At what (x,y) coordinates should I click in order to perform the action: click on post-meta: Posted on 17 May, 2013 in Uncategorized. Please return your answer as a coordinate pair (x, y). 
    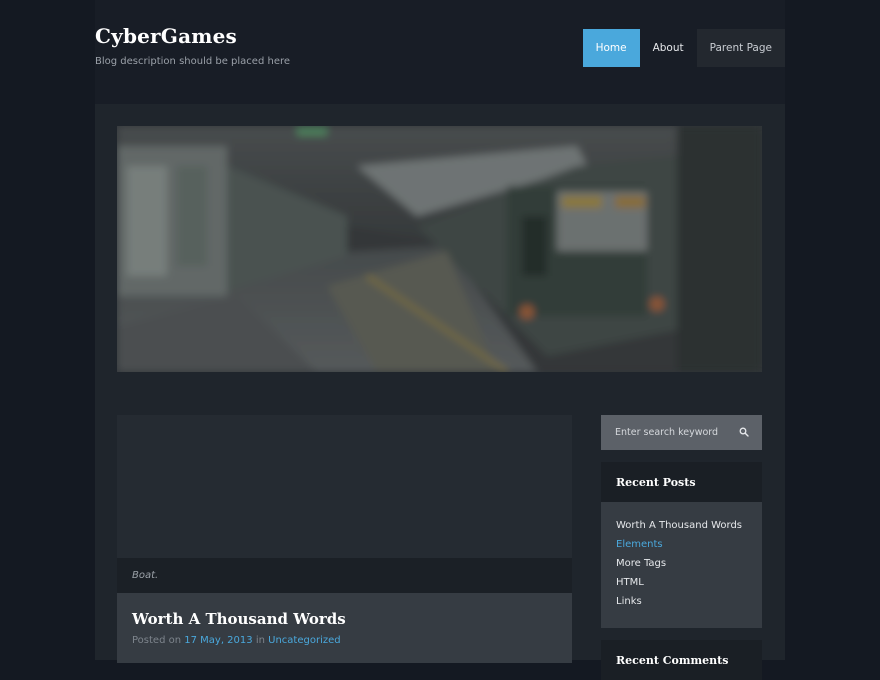
    Looking at the image, I should click on (236, 640).